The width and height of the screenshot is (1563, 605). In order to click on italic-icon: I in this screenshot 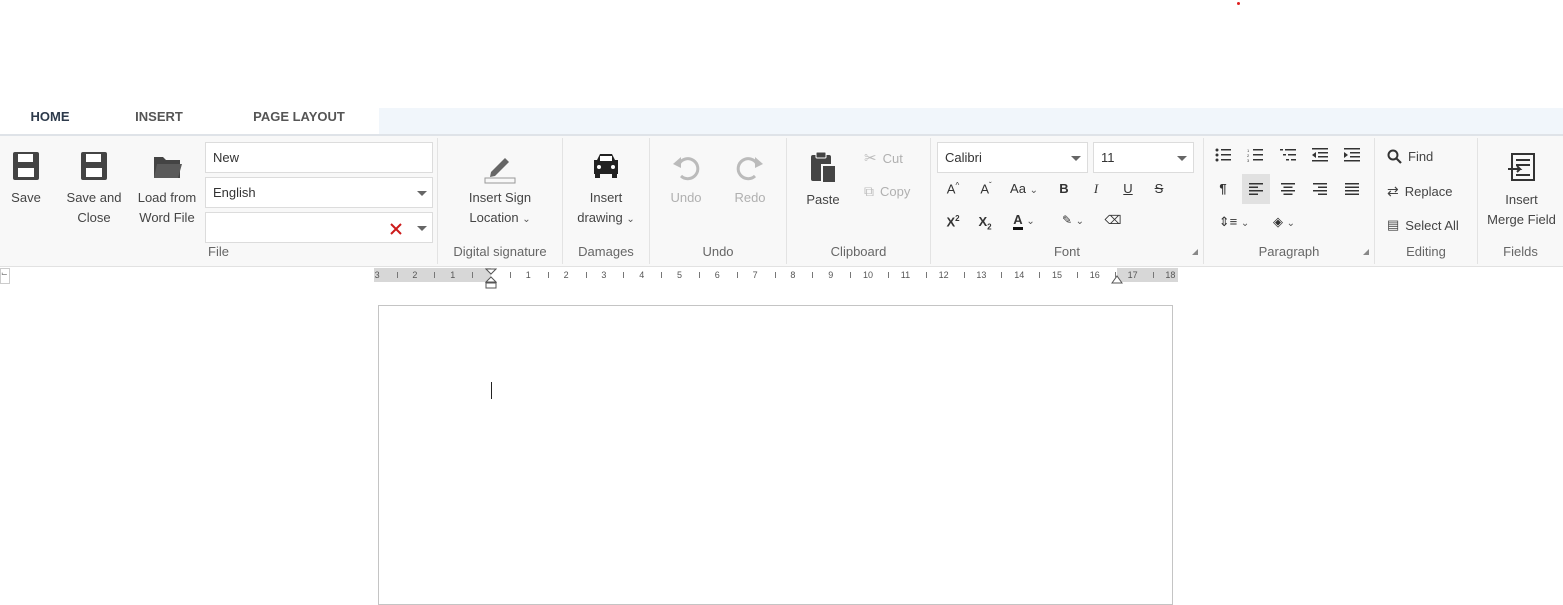, I will do `click(1096, 189)`.